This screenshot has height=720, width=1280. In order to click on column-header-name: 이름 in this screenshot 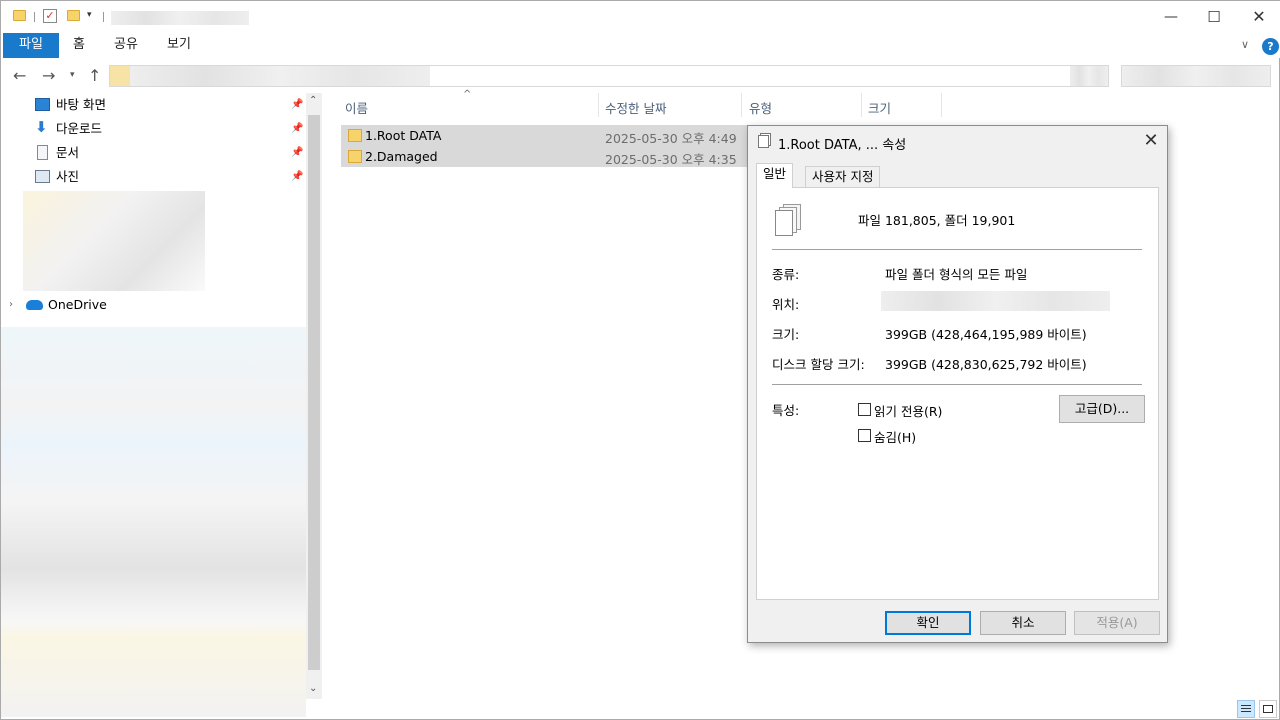, I will do `click(356, 107)`.